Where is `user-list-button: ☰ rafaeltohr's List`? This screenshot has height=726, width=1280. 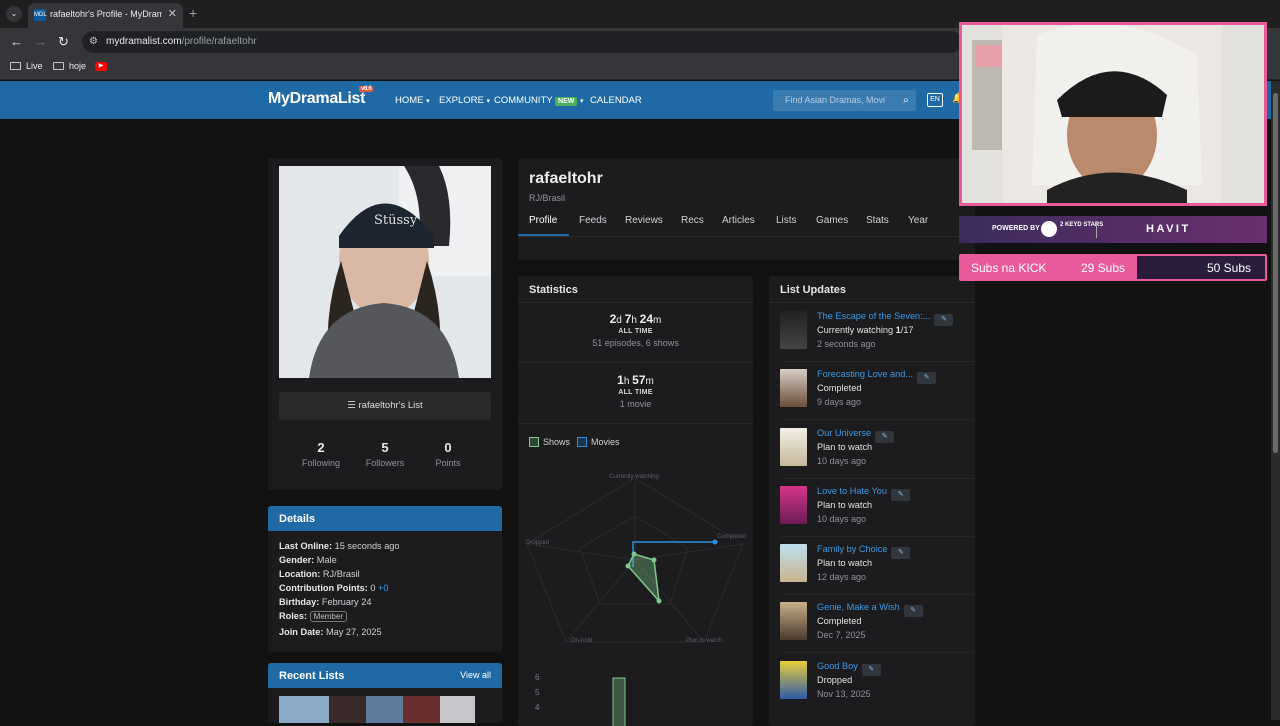
user-list-button: ☰ rafaeltohr's List is located at coordinates (385, 406).